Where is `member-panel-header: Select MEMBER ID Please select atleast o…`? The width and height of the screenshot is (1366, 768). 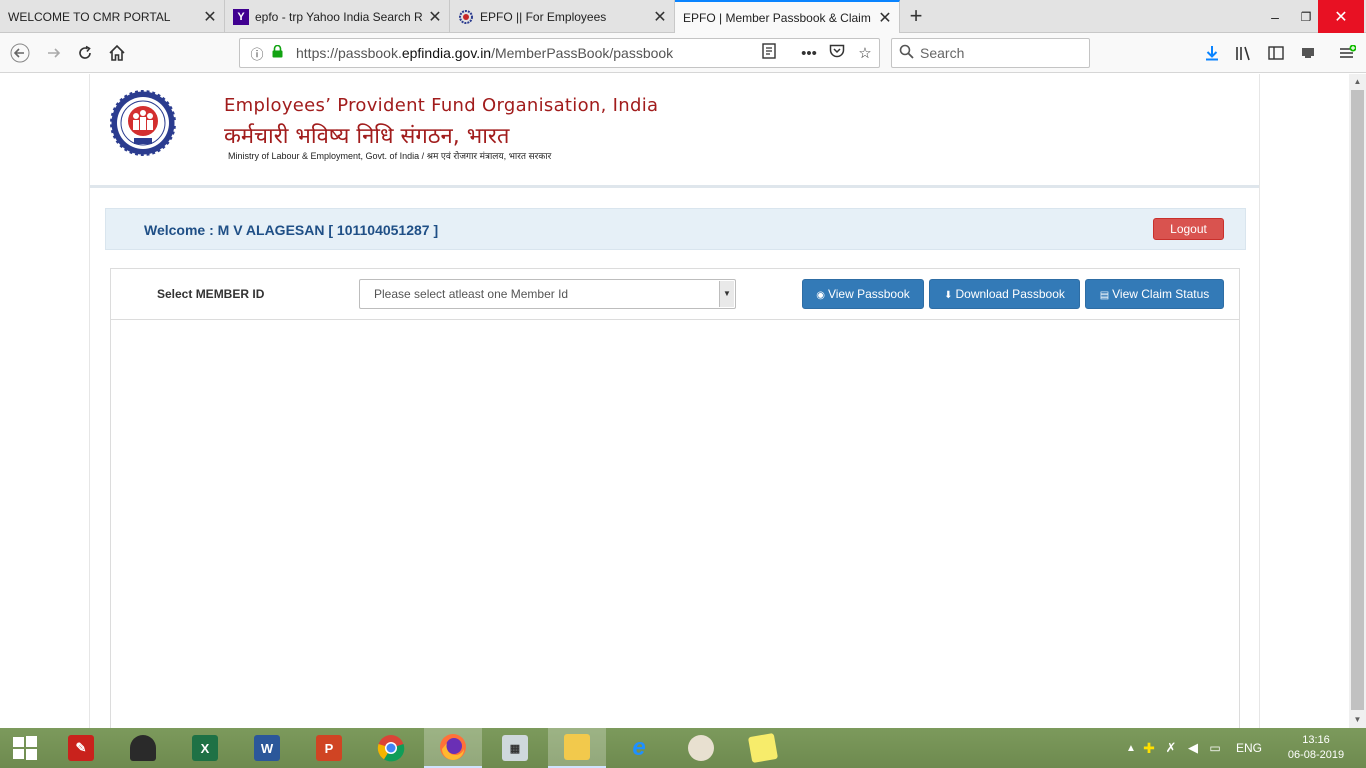 member-panel-header: Select MEMBER ID Please select atleast o… is located at coordinates (675, 294).